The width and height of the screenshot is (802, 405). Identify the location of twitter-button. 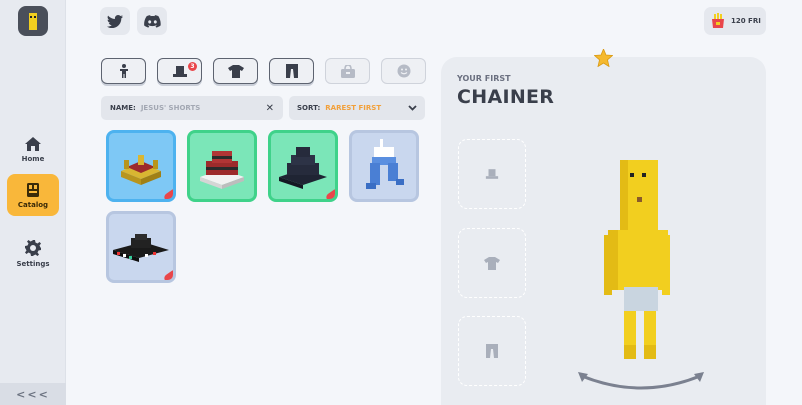
(115, 21).